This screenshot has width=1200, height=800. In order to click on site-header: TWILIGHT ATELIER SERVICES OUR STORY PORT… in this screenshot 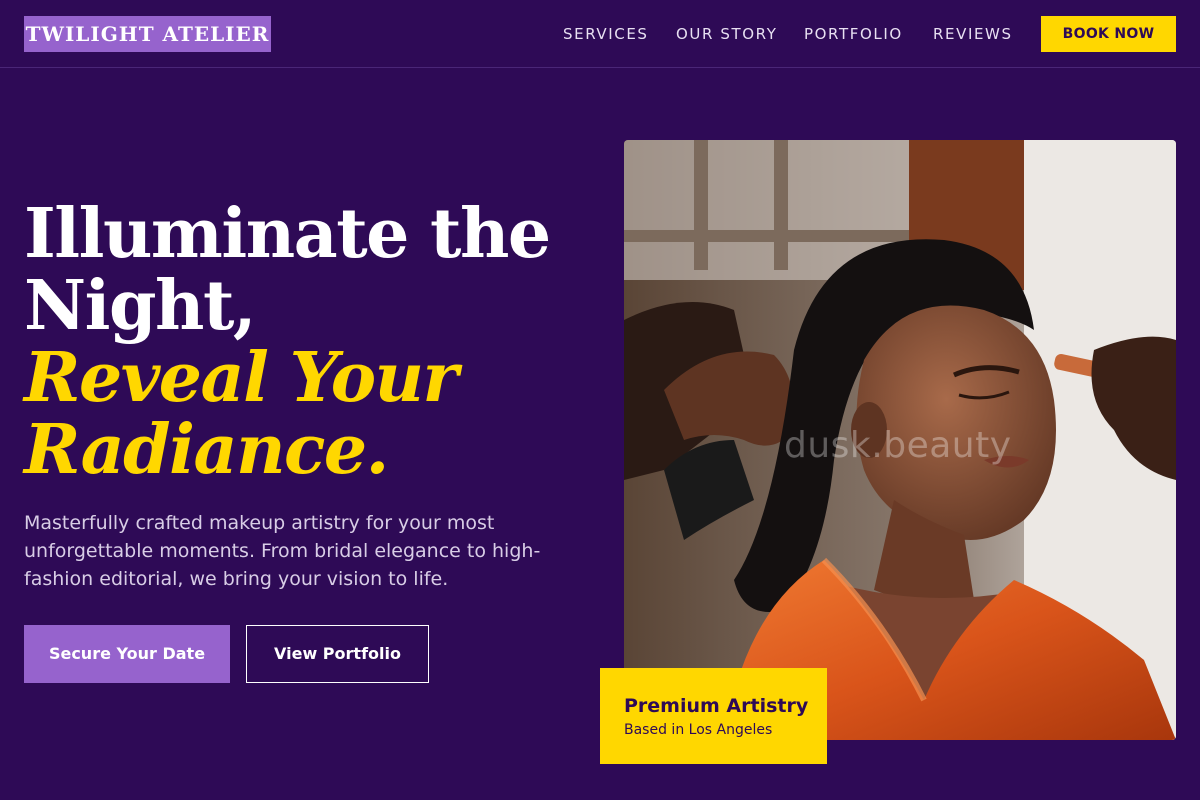, I will do `click(600, 34)`.